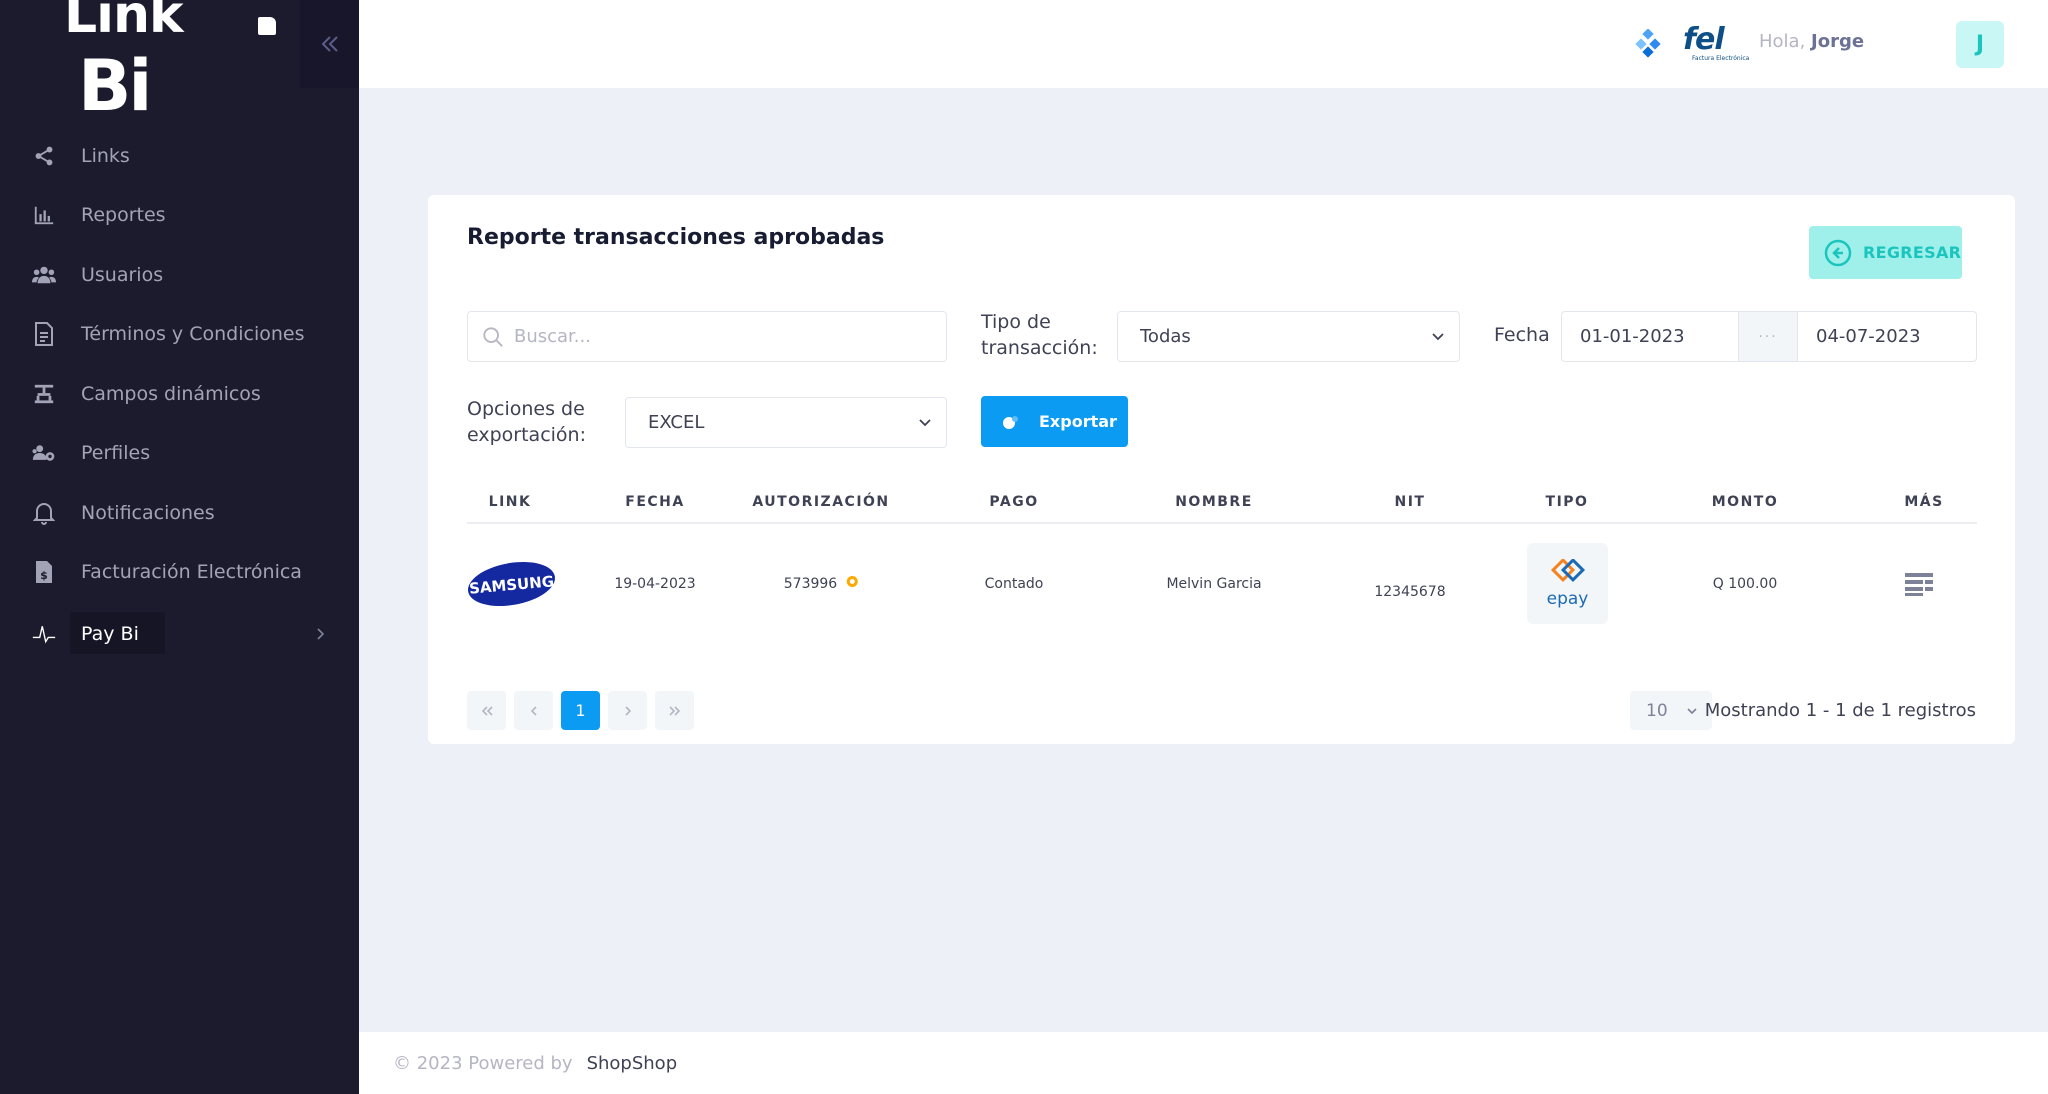 The image size is (2048, 1094). Describe the element at coordinates (191, 572) in the screenshot. I see `sidebar-item-label: Facturación Electrónica` at that location.